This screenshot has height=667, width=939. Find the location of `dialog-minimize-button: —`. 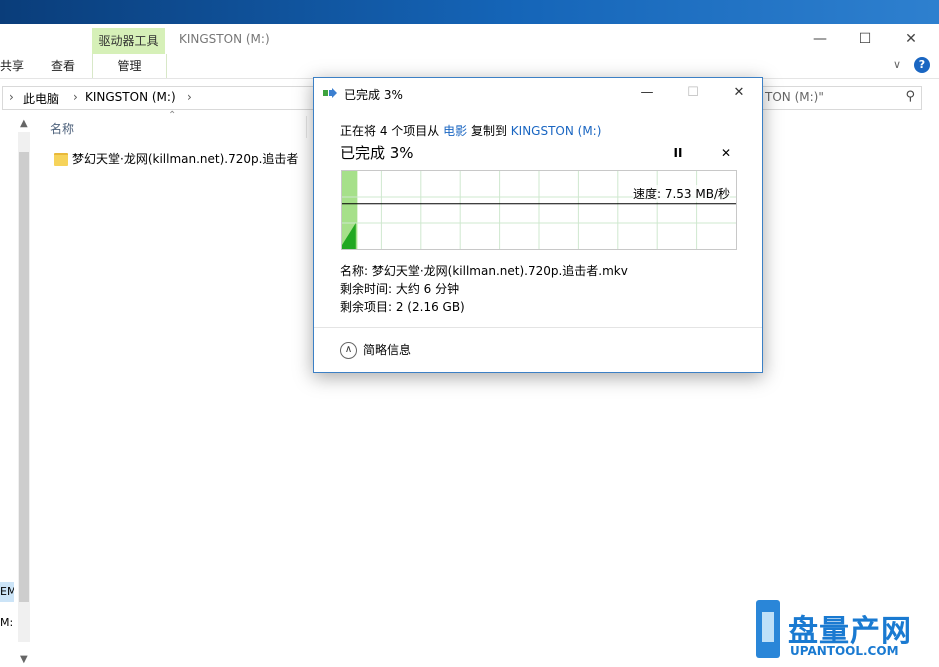

dialog-minimize-button: — is located at coordinates (647, 93).